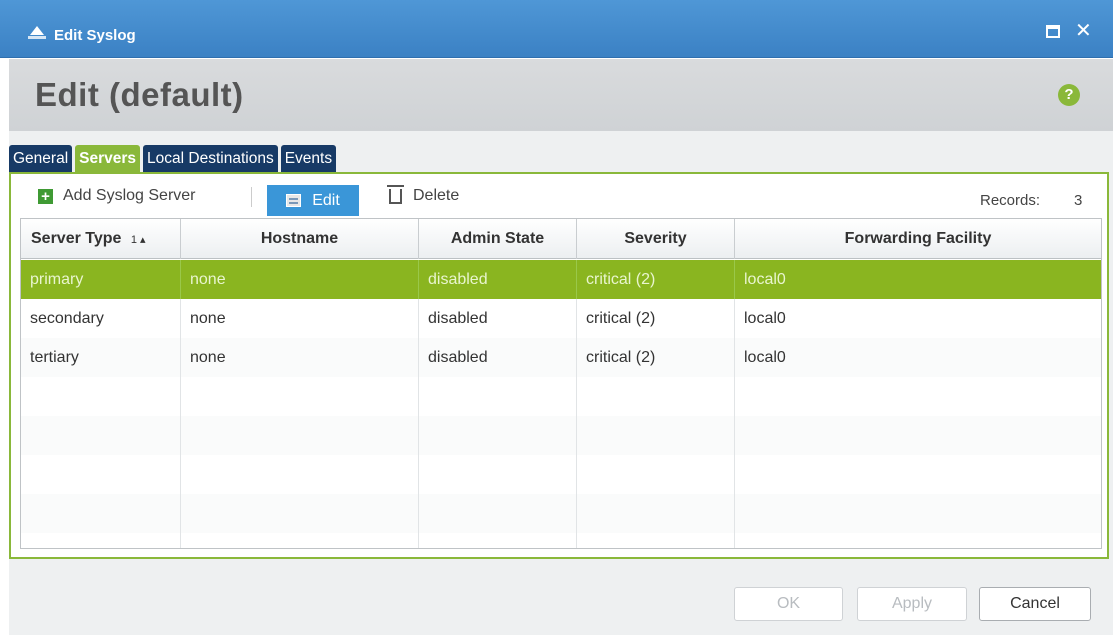 This screenshot has height=635, width=1113. I want to click on window-title: Edit Syslog, so click(95, 35).